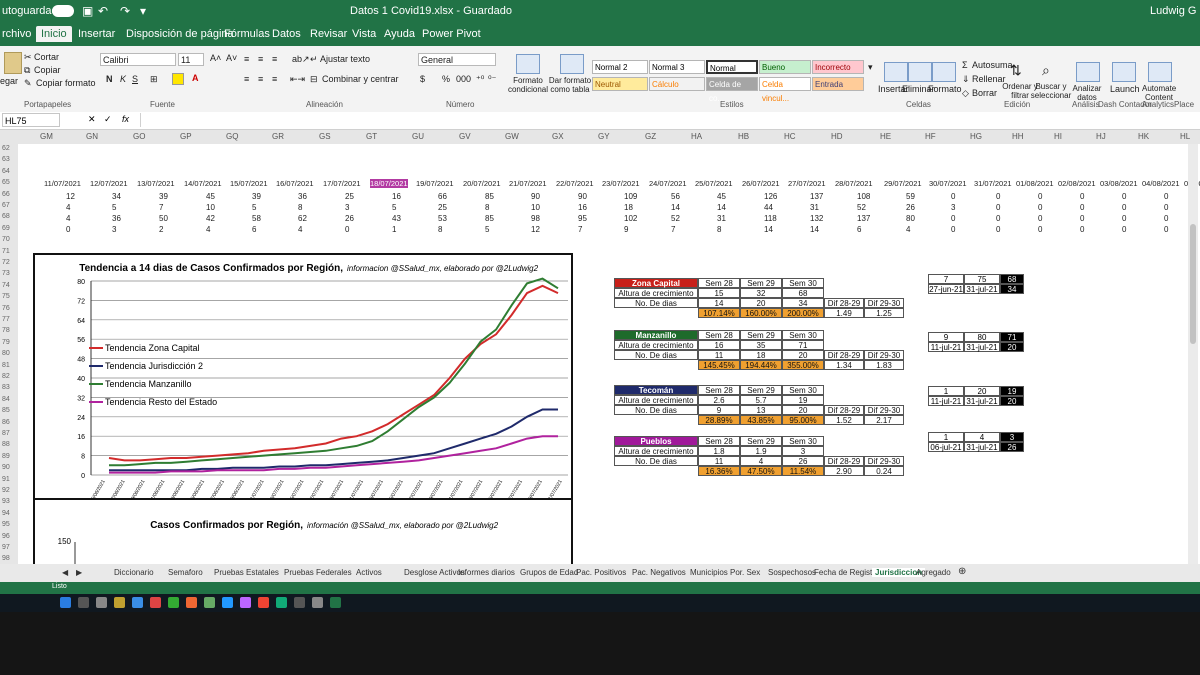  I want to click on side-top-cell: 75, so click(982, 279).